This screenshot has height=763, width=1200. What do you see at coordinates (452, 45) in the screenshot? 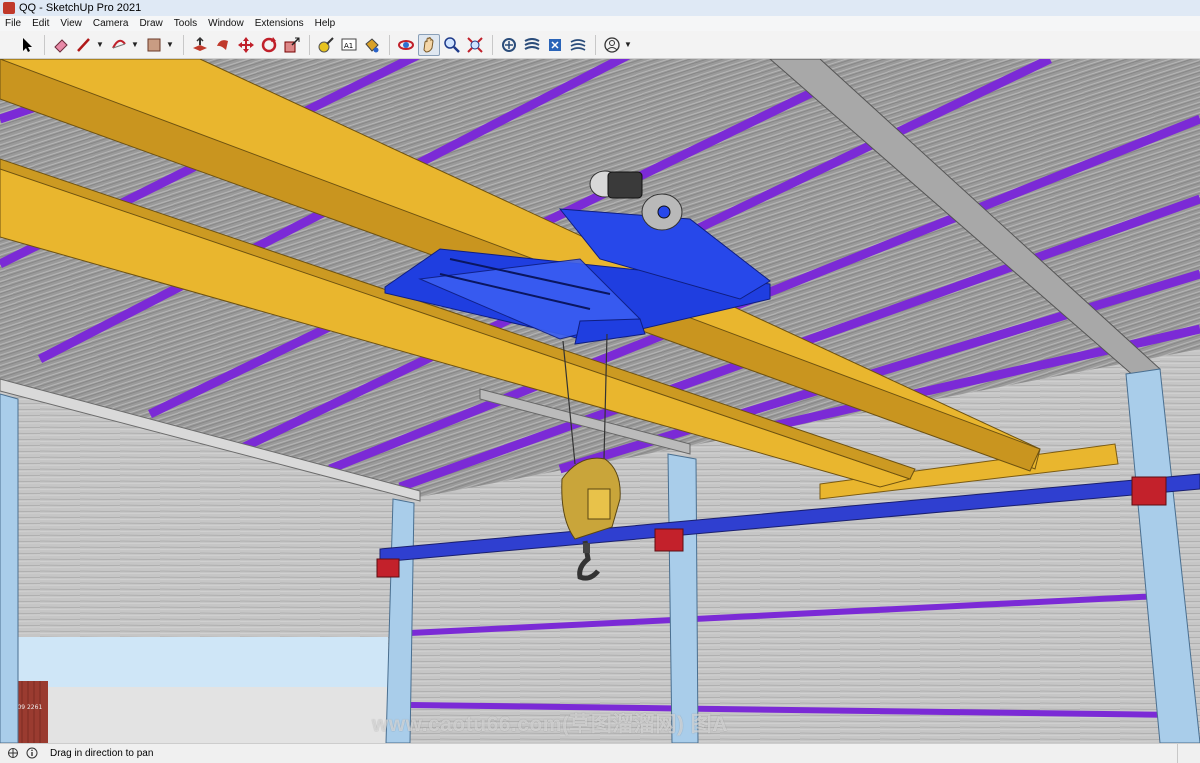
I see `zoom-icon` at bounding box center [452, 45].